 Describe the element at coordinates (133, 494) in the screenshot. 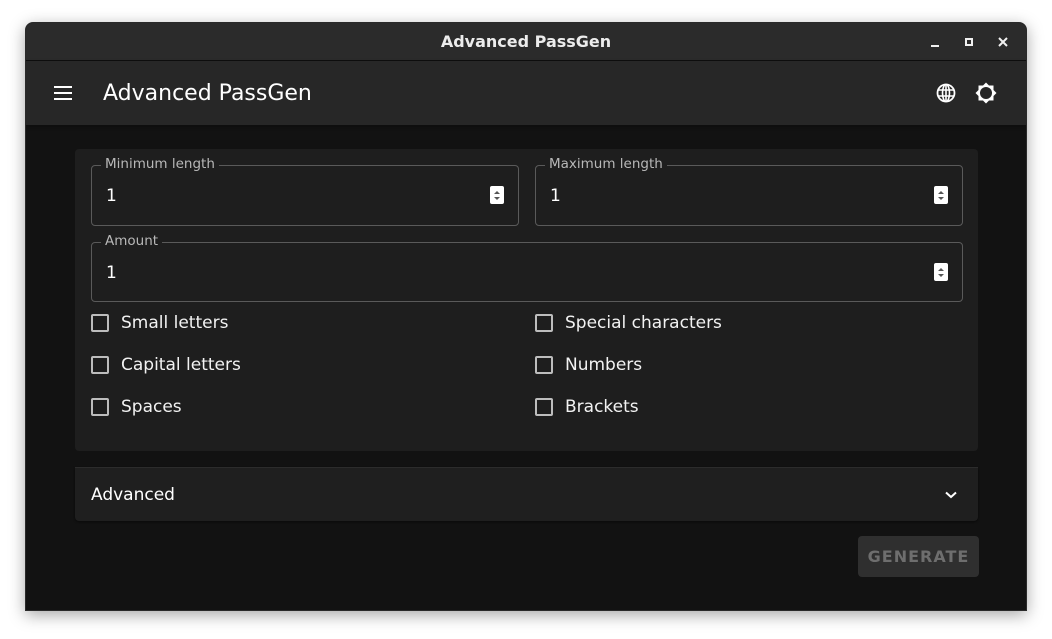

I see `advanced-title: Advanced` at that location.